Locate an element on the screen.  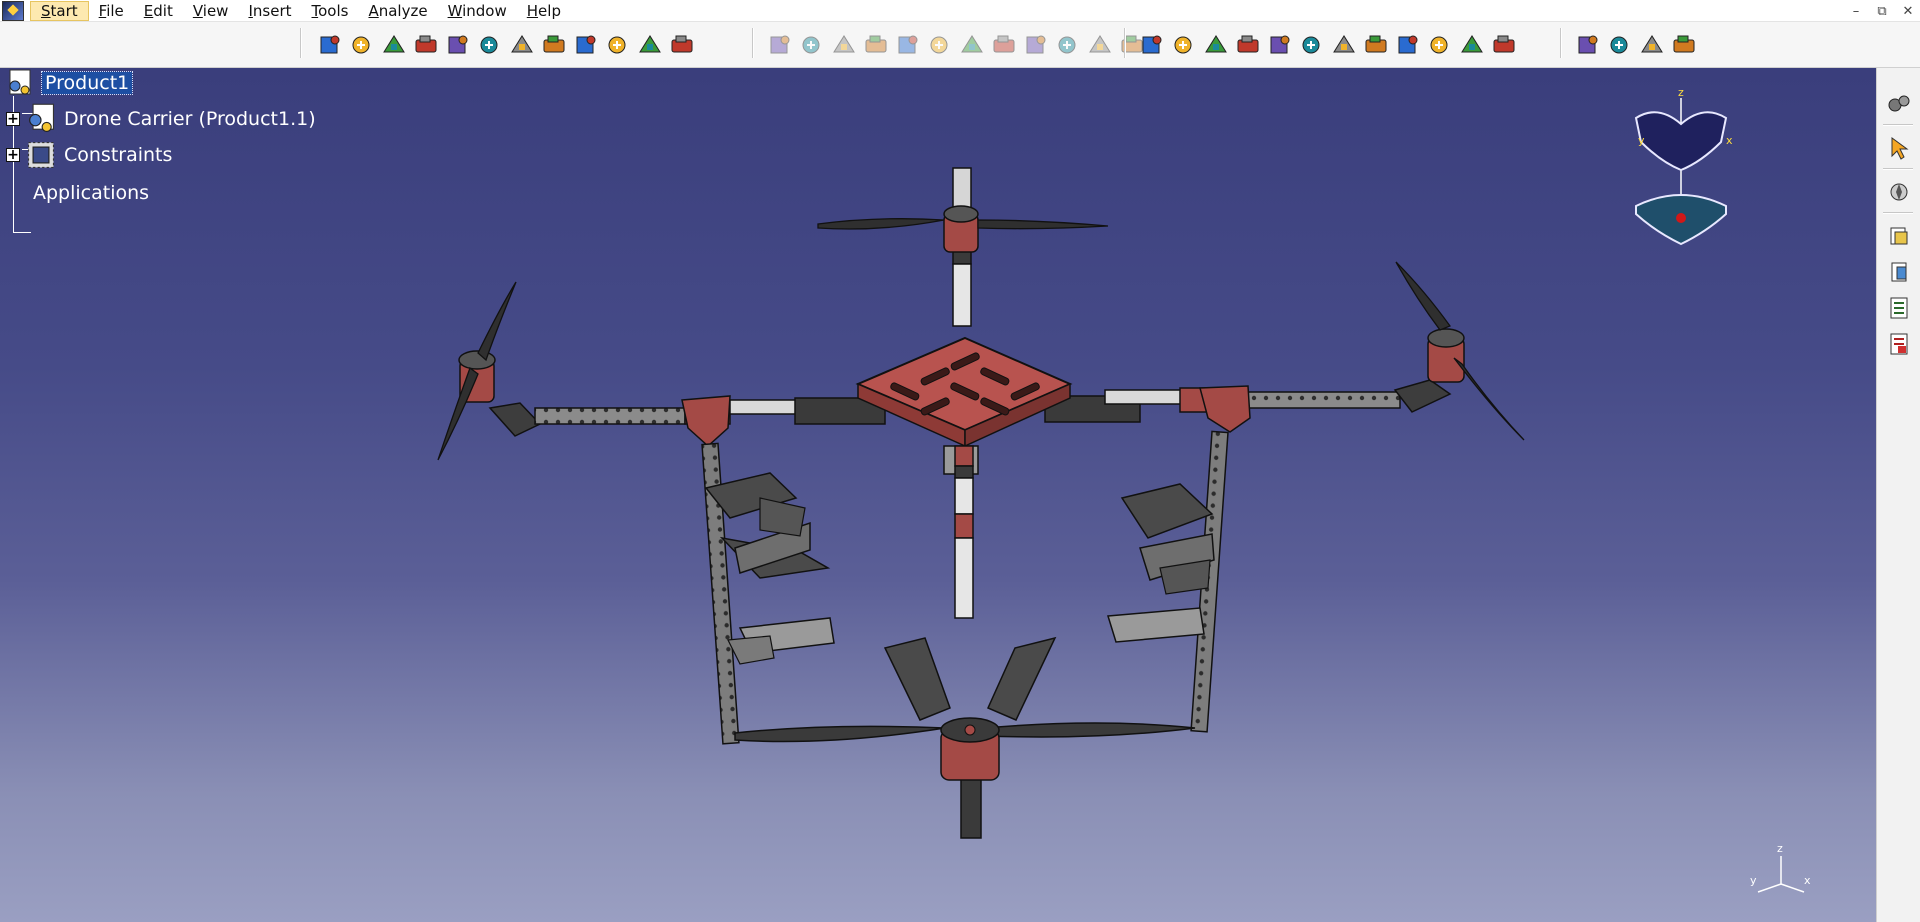
constraints-toolbar is located at coordinates (956, 45).